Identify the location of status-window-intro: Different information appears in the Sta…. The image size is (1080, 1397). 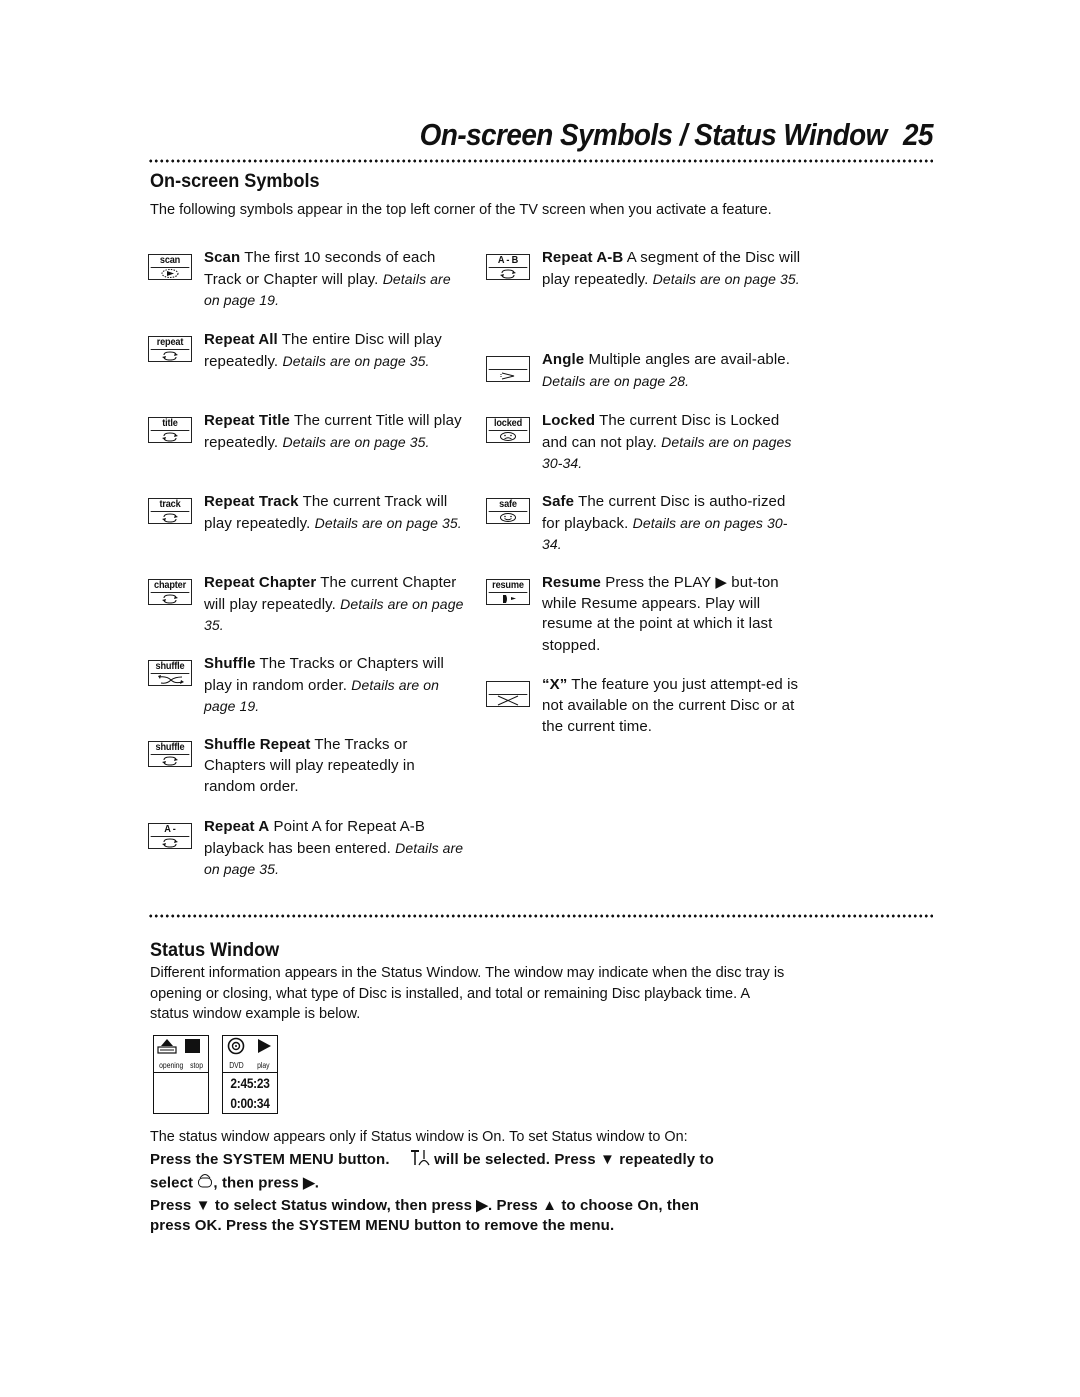
(467, 993).